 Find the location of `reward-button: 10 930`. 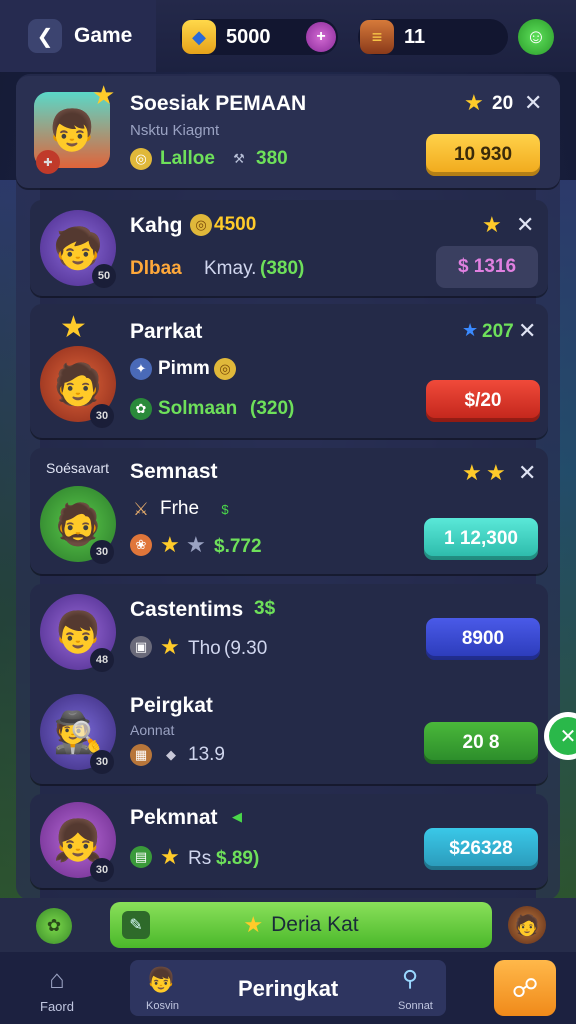

reward-button: 10 930 is located at coordinates (483, 155).